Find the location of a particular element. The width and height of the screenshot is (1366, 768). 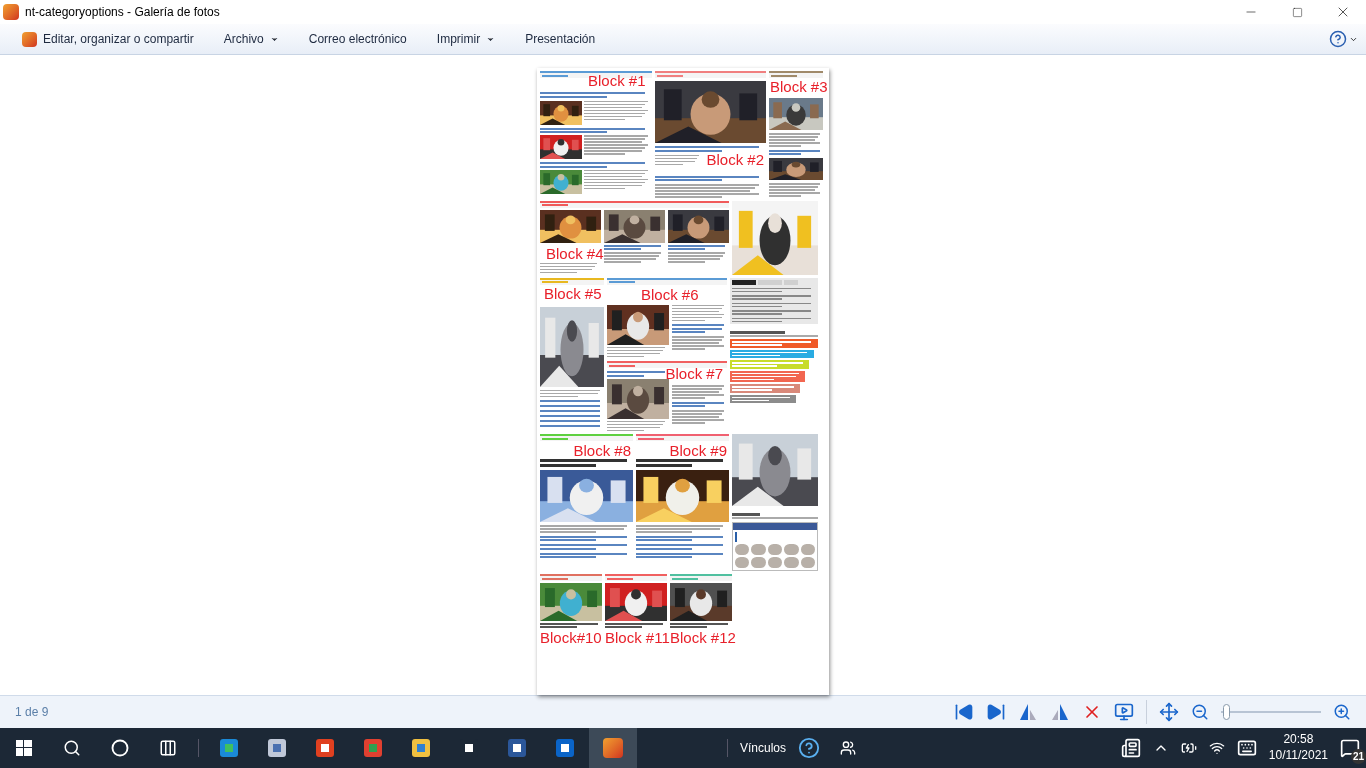

cortana-icon is located at coordinates (120, 748).